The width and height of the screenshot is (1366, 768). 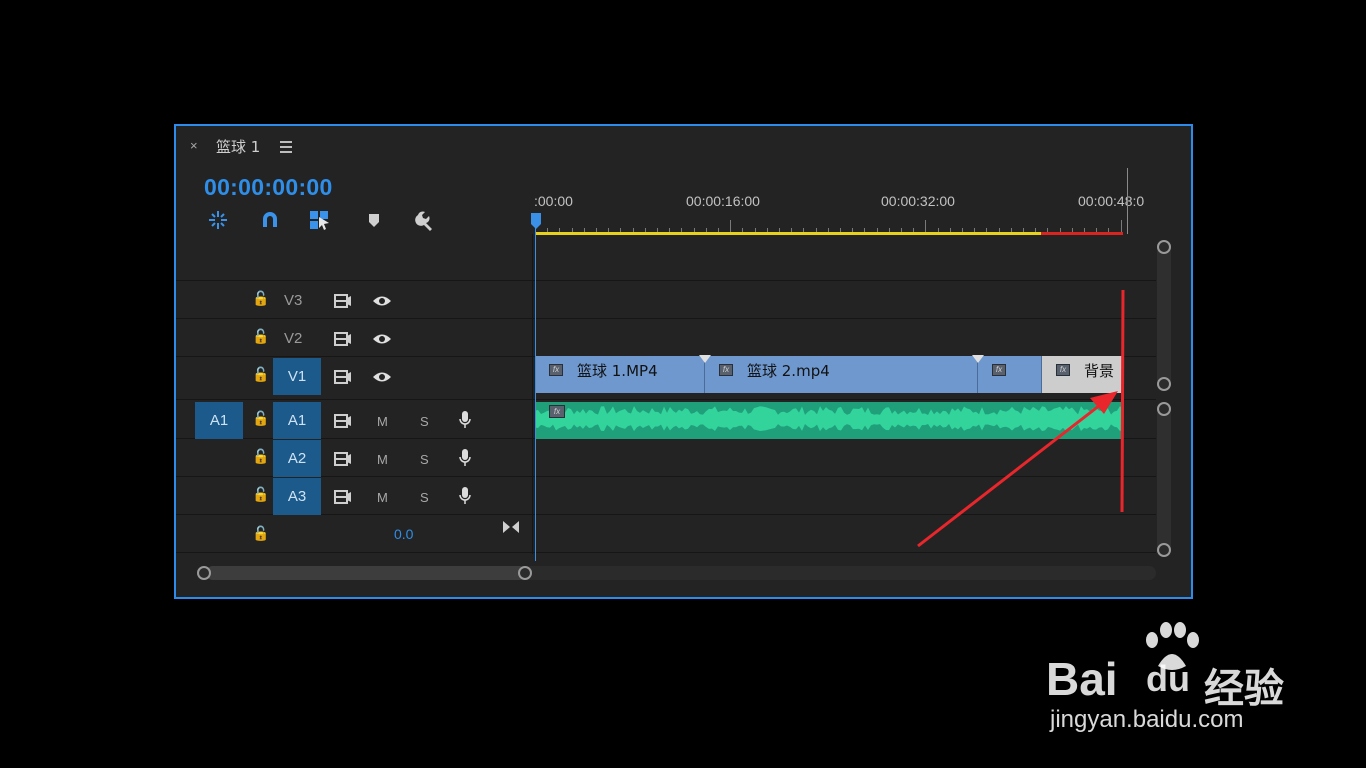 What do you see at coordinates (1011, 474) in the screenshot?
I see `annotation-arrow-shaft` at bounding box center [1011, 474].